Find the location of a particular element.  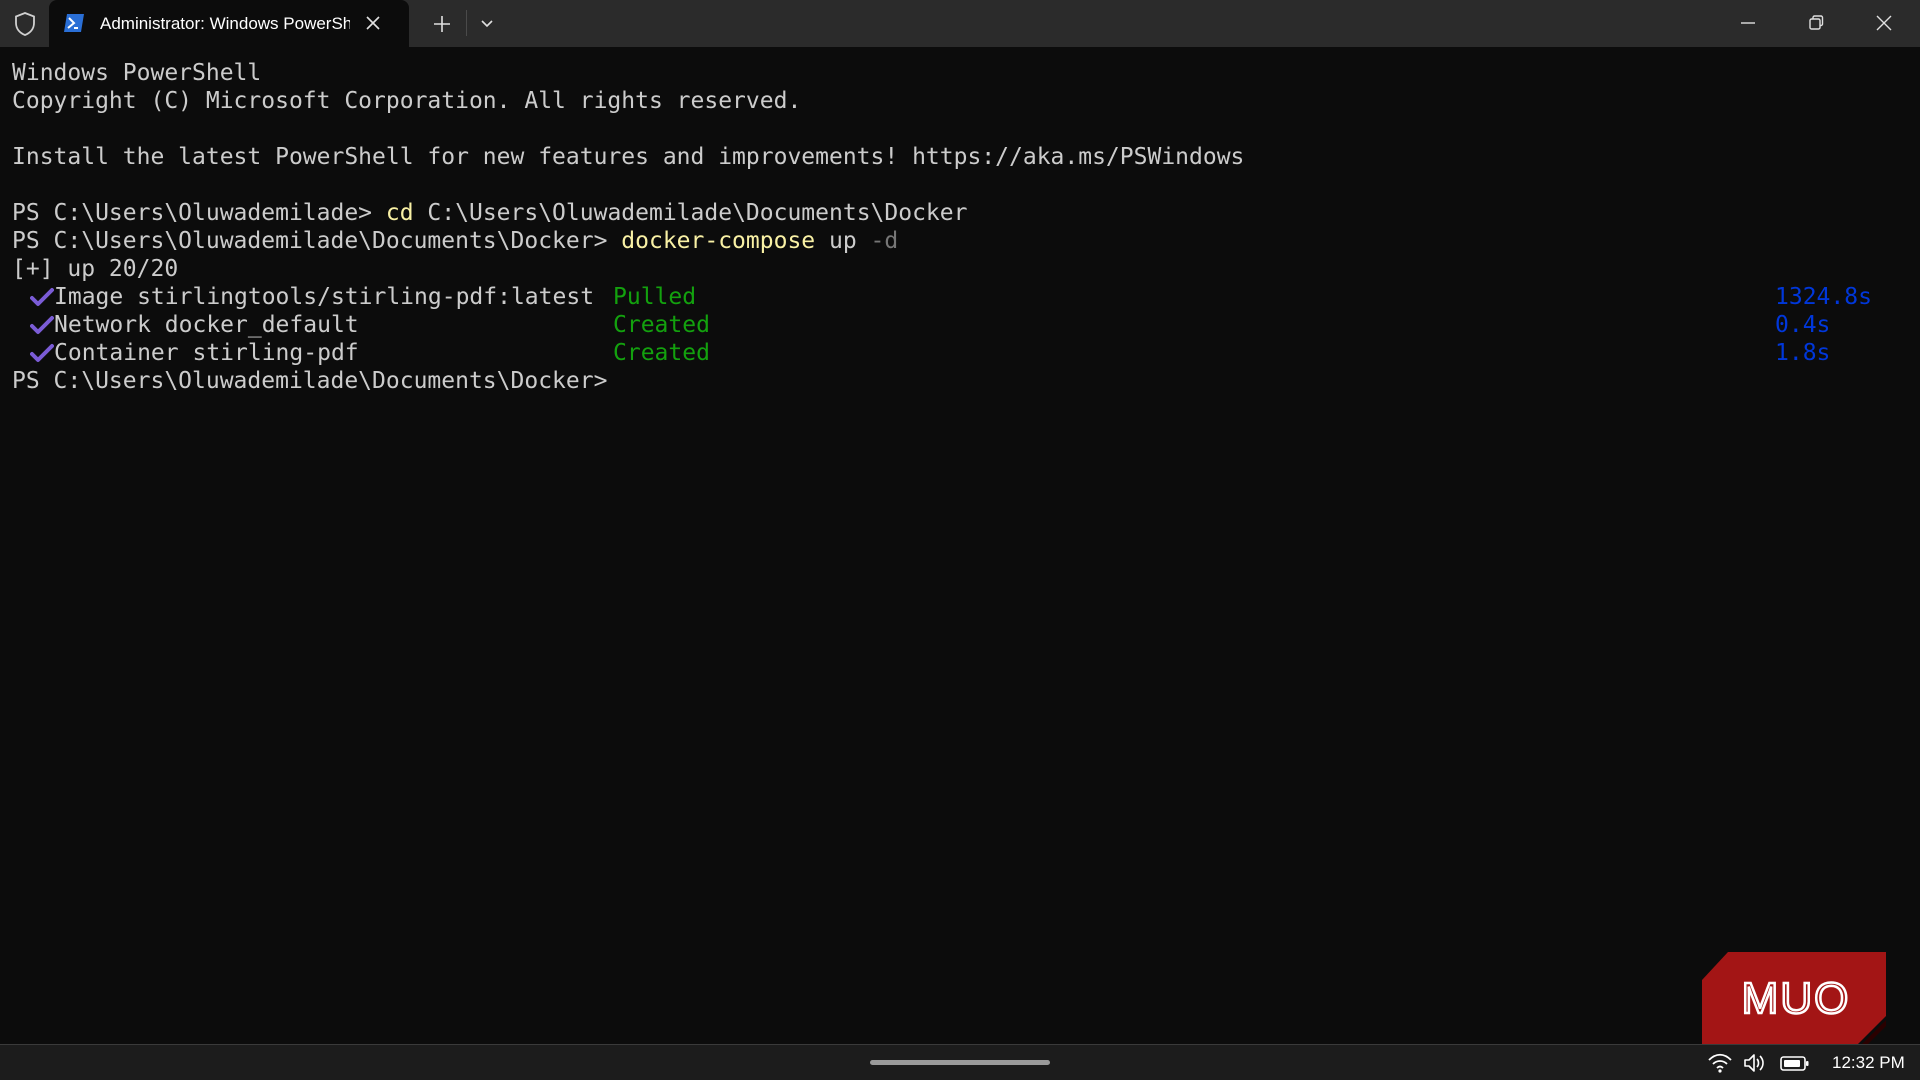

chevron-down-icon is located at coordinates (487, 24).